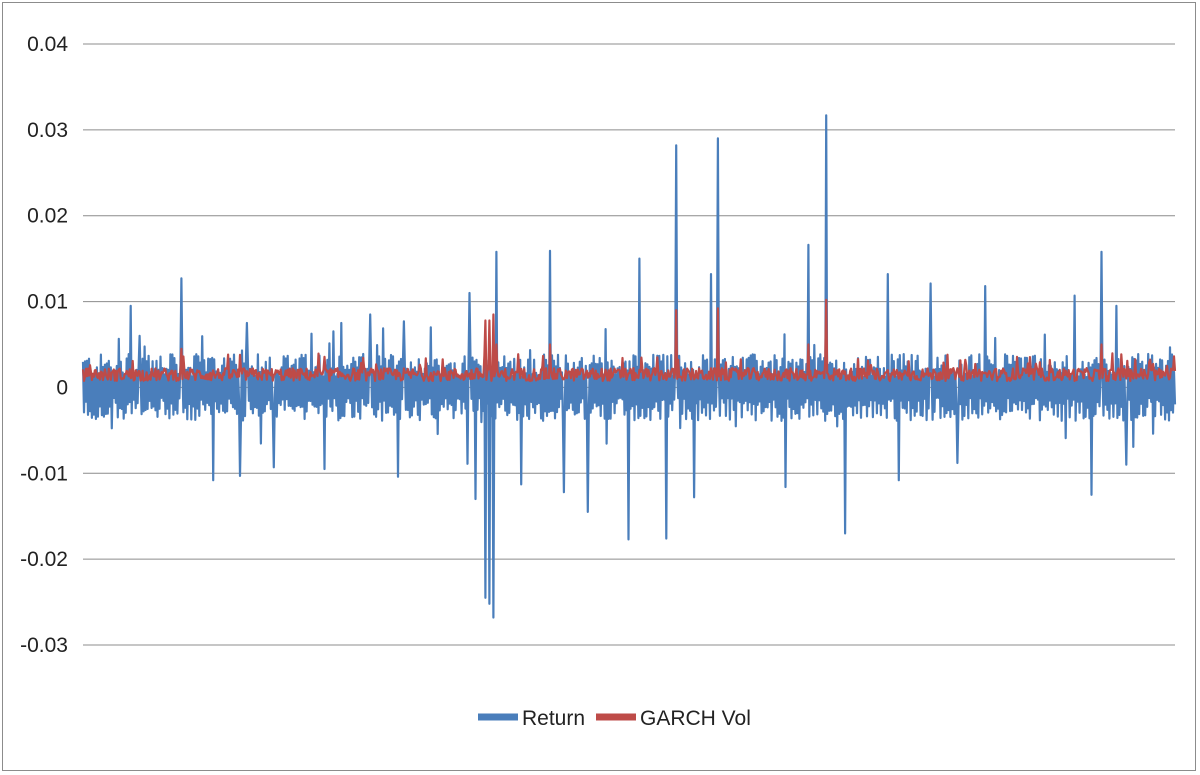 The height and width of the screenshot is (775, 1200). Describe the element at coordinates (614, 718) in the screenshot. I see `legend: Return GARCH Vol` at that location.